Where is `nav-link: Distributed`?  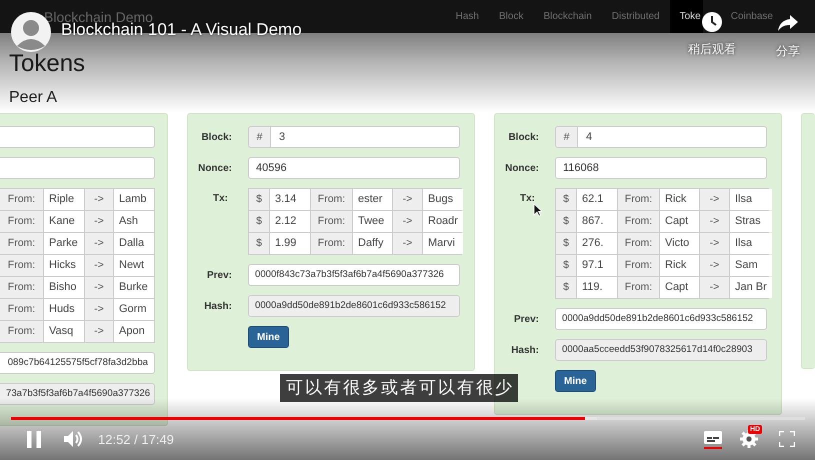 nav-link: Distributed is located at coordinates (636, 16).